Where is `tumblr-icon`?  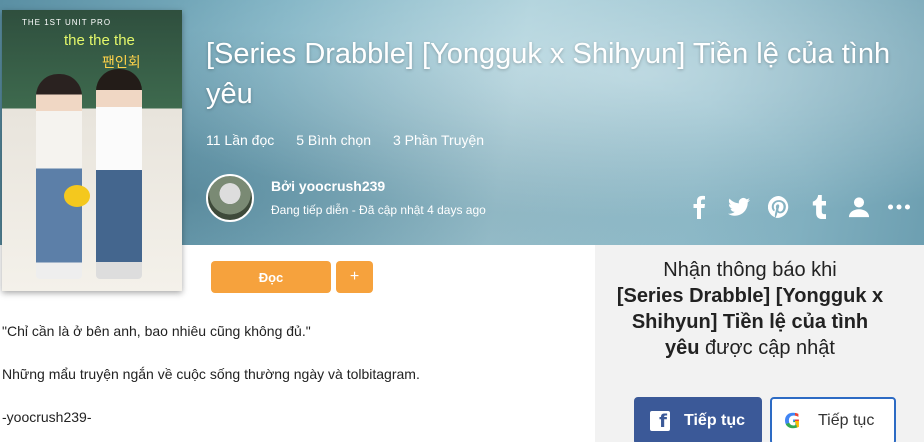 tumblr-icon is located at coordinates (819, 207).